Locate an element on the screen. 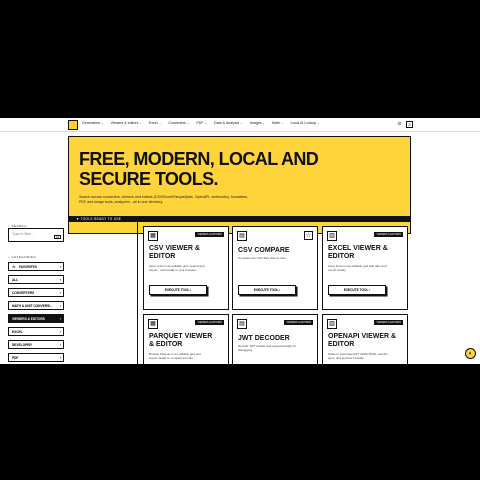 This screenshot has width=480, height=480. tools-stripe-label: ▼ TOOLS READY TO USE is located at coordinates (99, 219).